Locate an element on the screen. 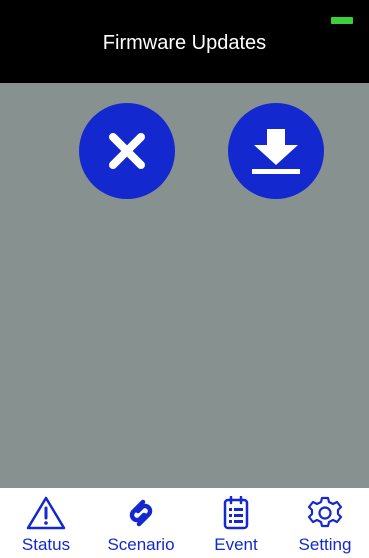  tab-label-event: Event is located at coordinates (236, 544).